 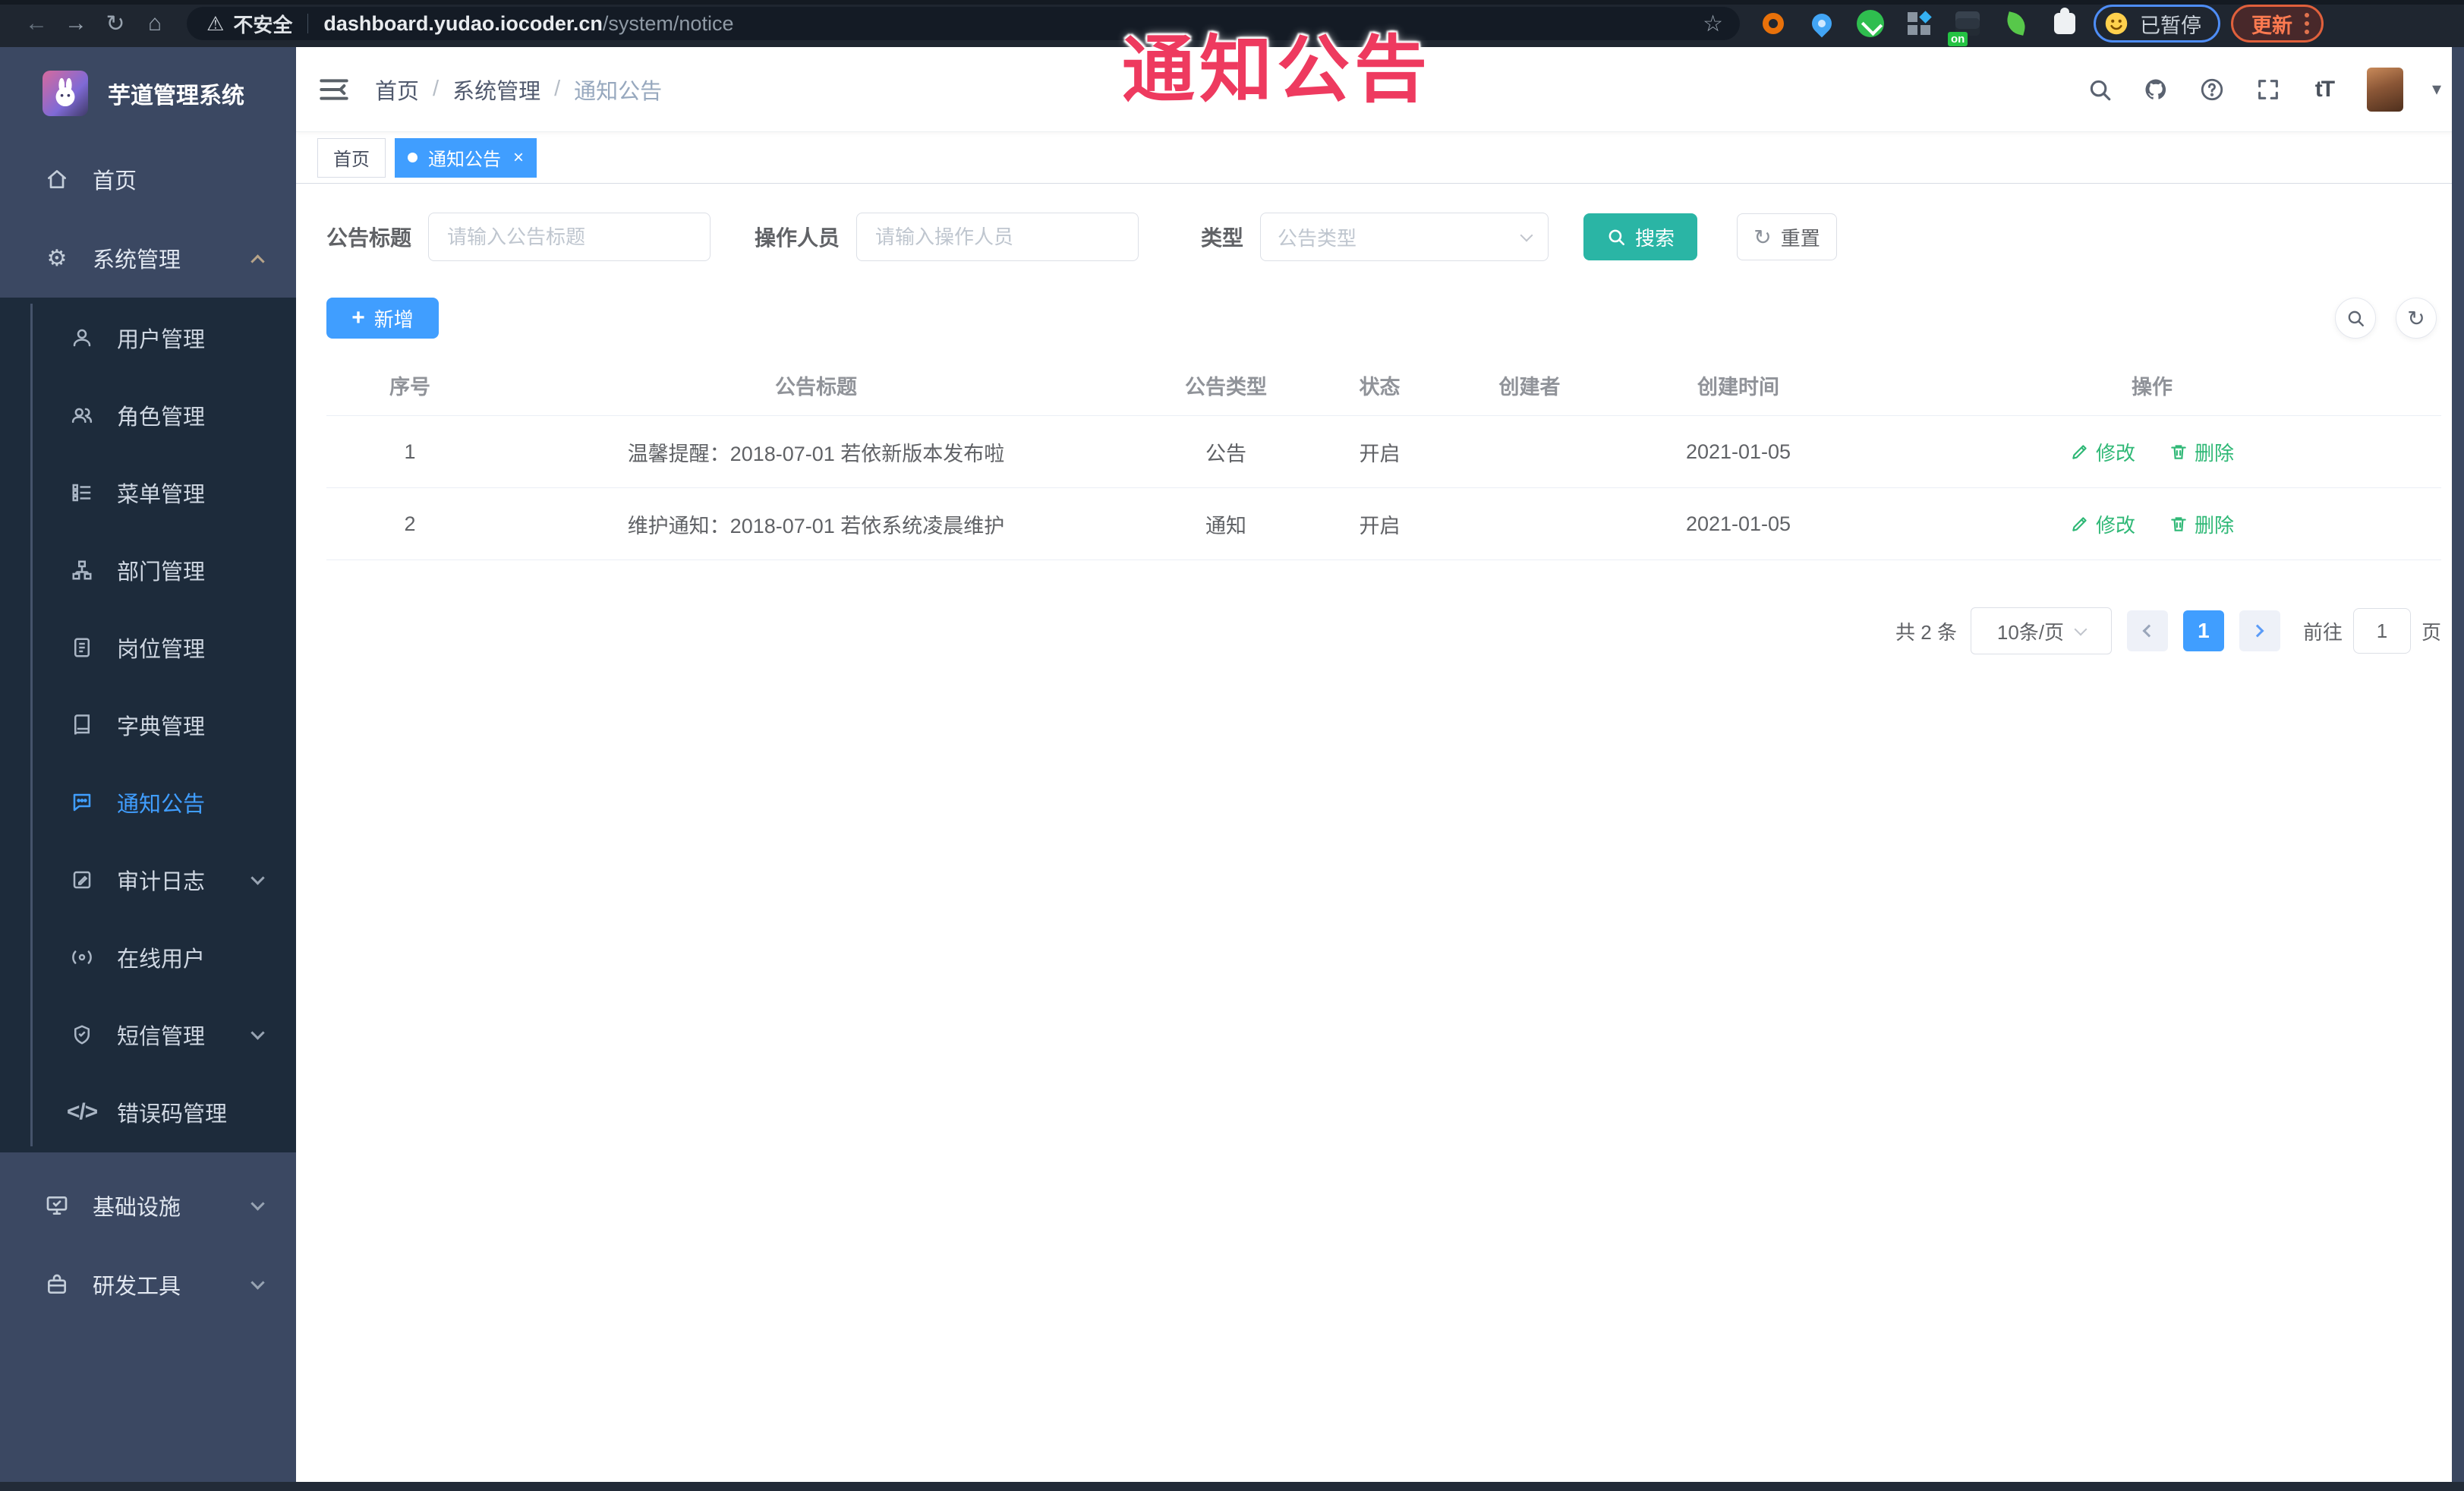 What do you see at coordinates (2041, 630) in the screenshot?
I see `page-size-select: 10条/页` at bounding box center [2041, 630].